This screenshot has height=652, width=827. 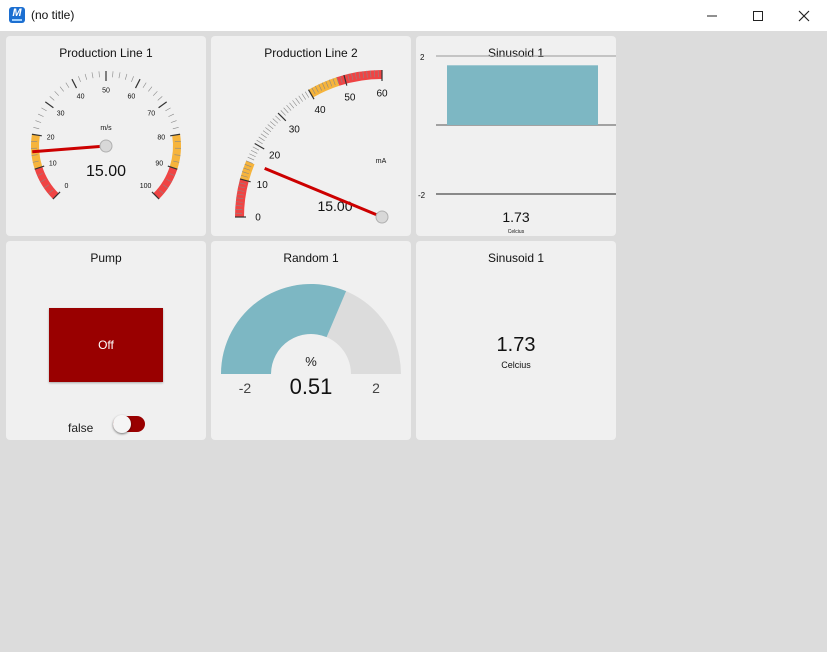 I want to click on card-title: Sinusoid 1, so click(x=516, y=258).